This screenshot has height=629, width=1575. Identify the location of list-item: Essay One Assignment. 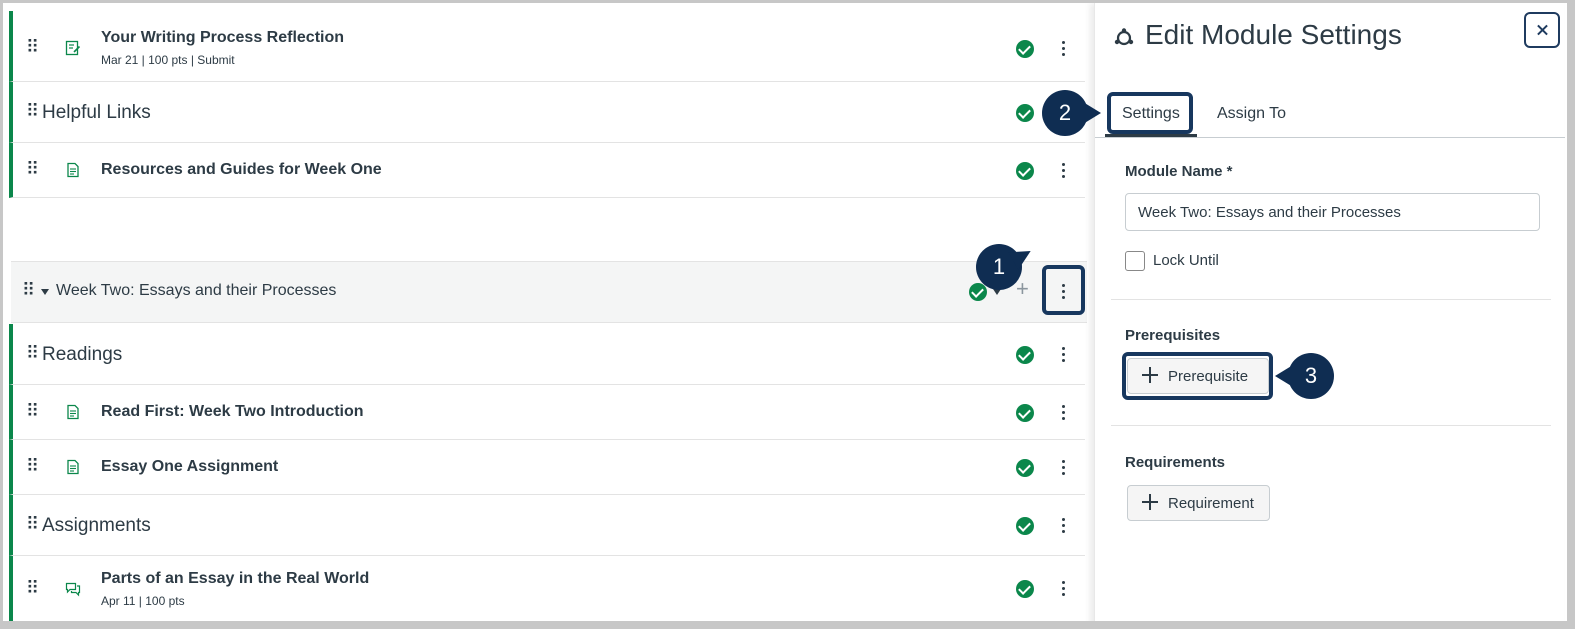
(547, 467).